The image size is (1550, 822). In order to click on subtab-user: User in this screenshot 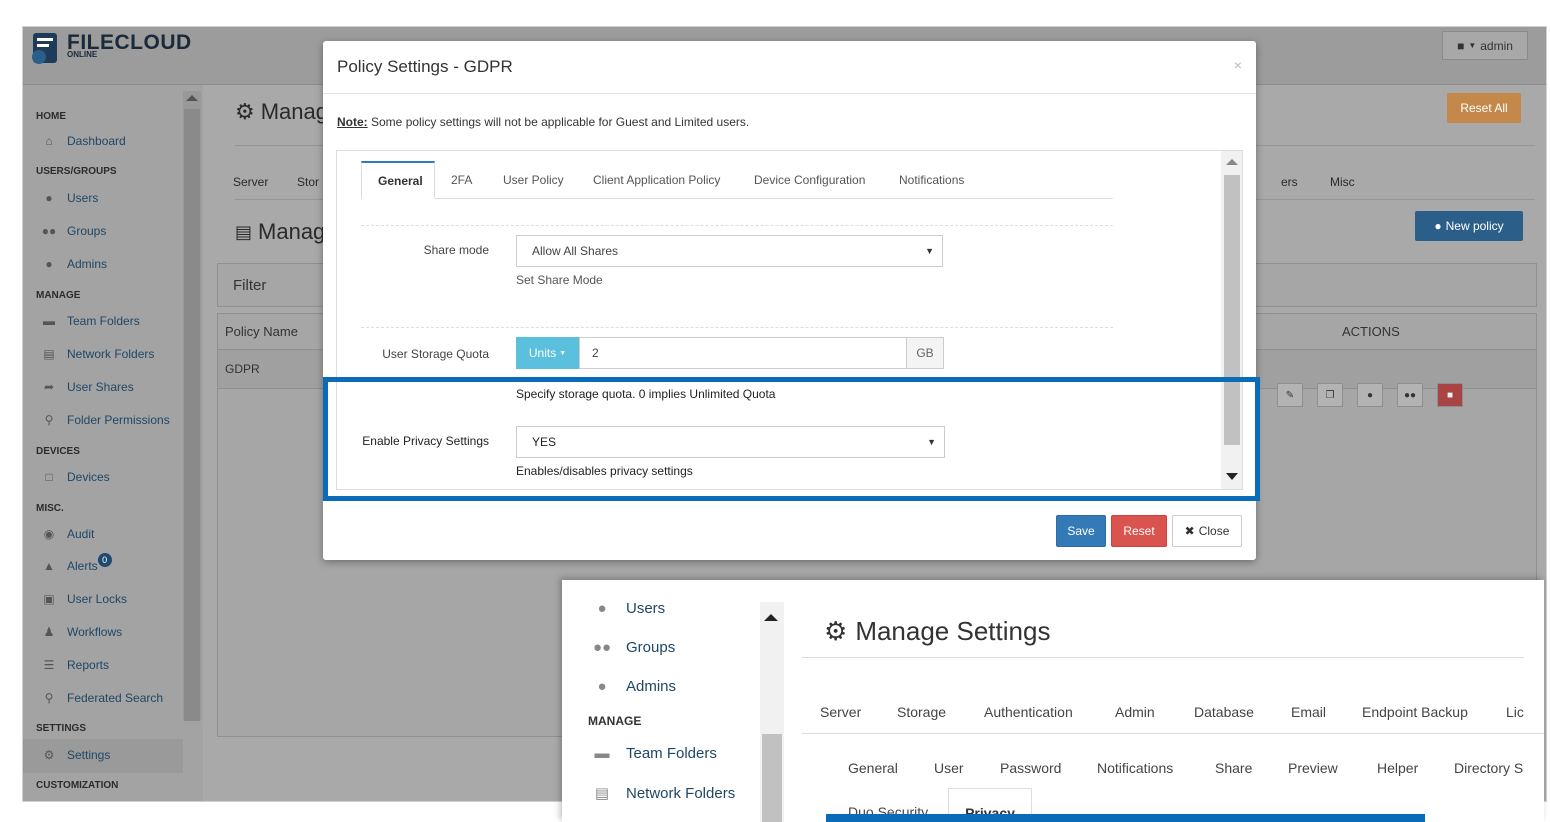, I will do `click(949, 768)`.